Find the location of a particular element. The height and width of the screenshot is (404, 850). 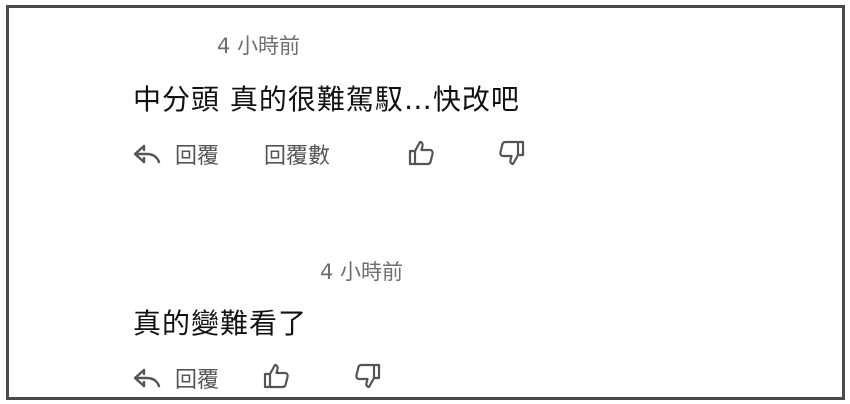

comment-text: 真的變難看了 is located at coordinates (220, 323).